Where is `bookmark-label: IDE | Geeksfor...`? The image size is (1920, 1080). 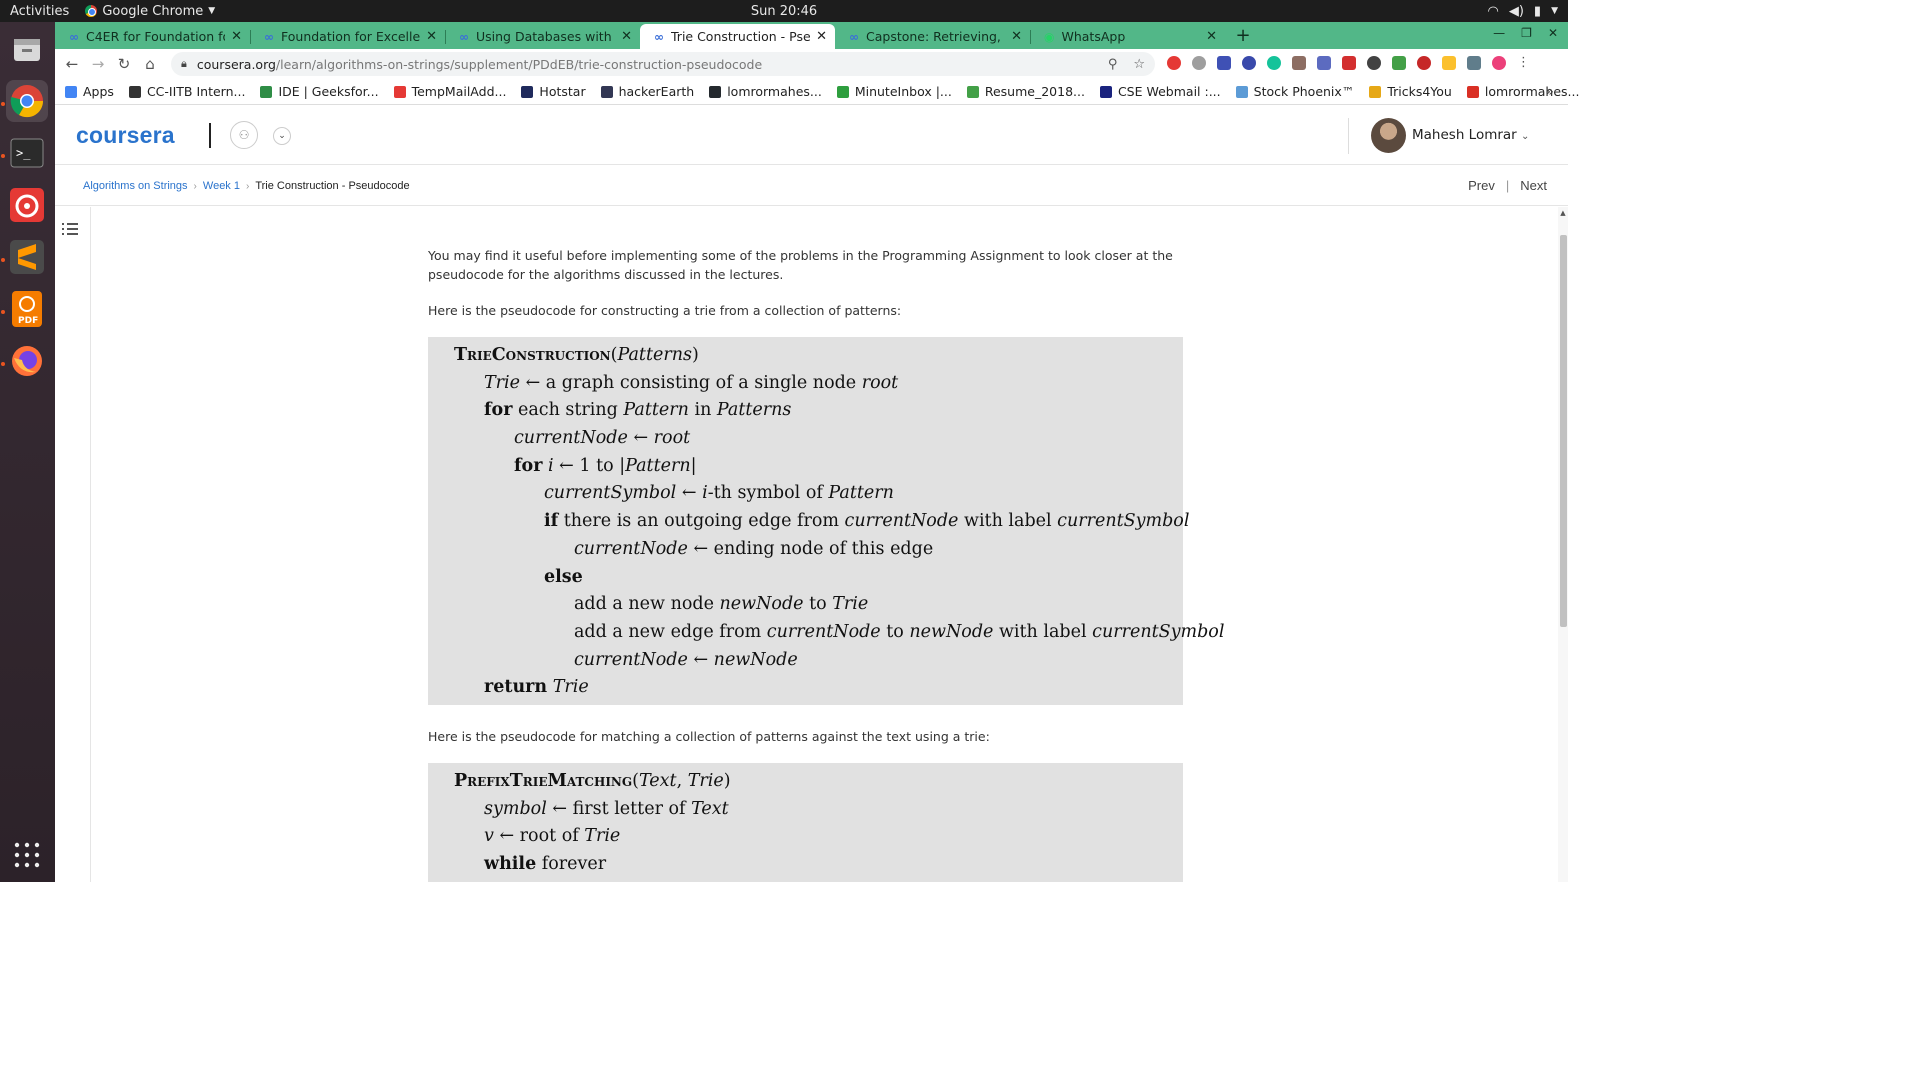
bookmark-label: IDE | Geeksfor... is located at coordinates (328, 91).